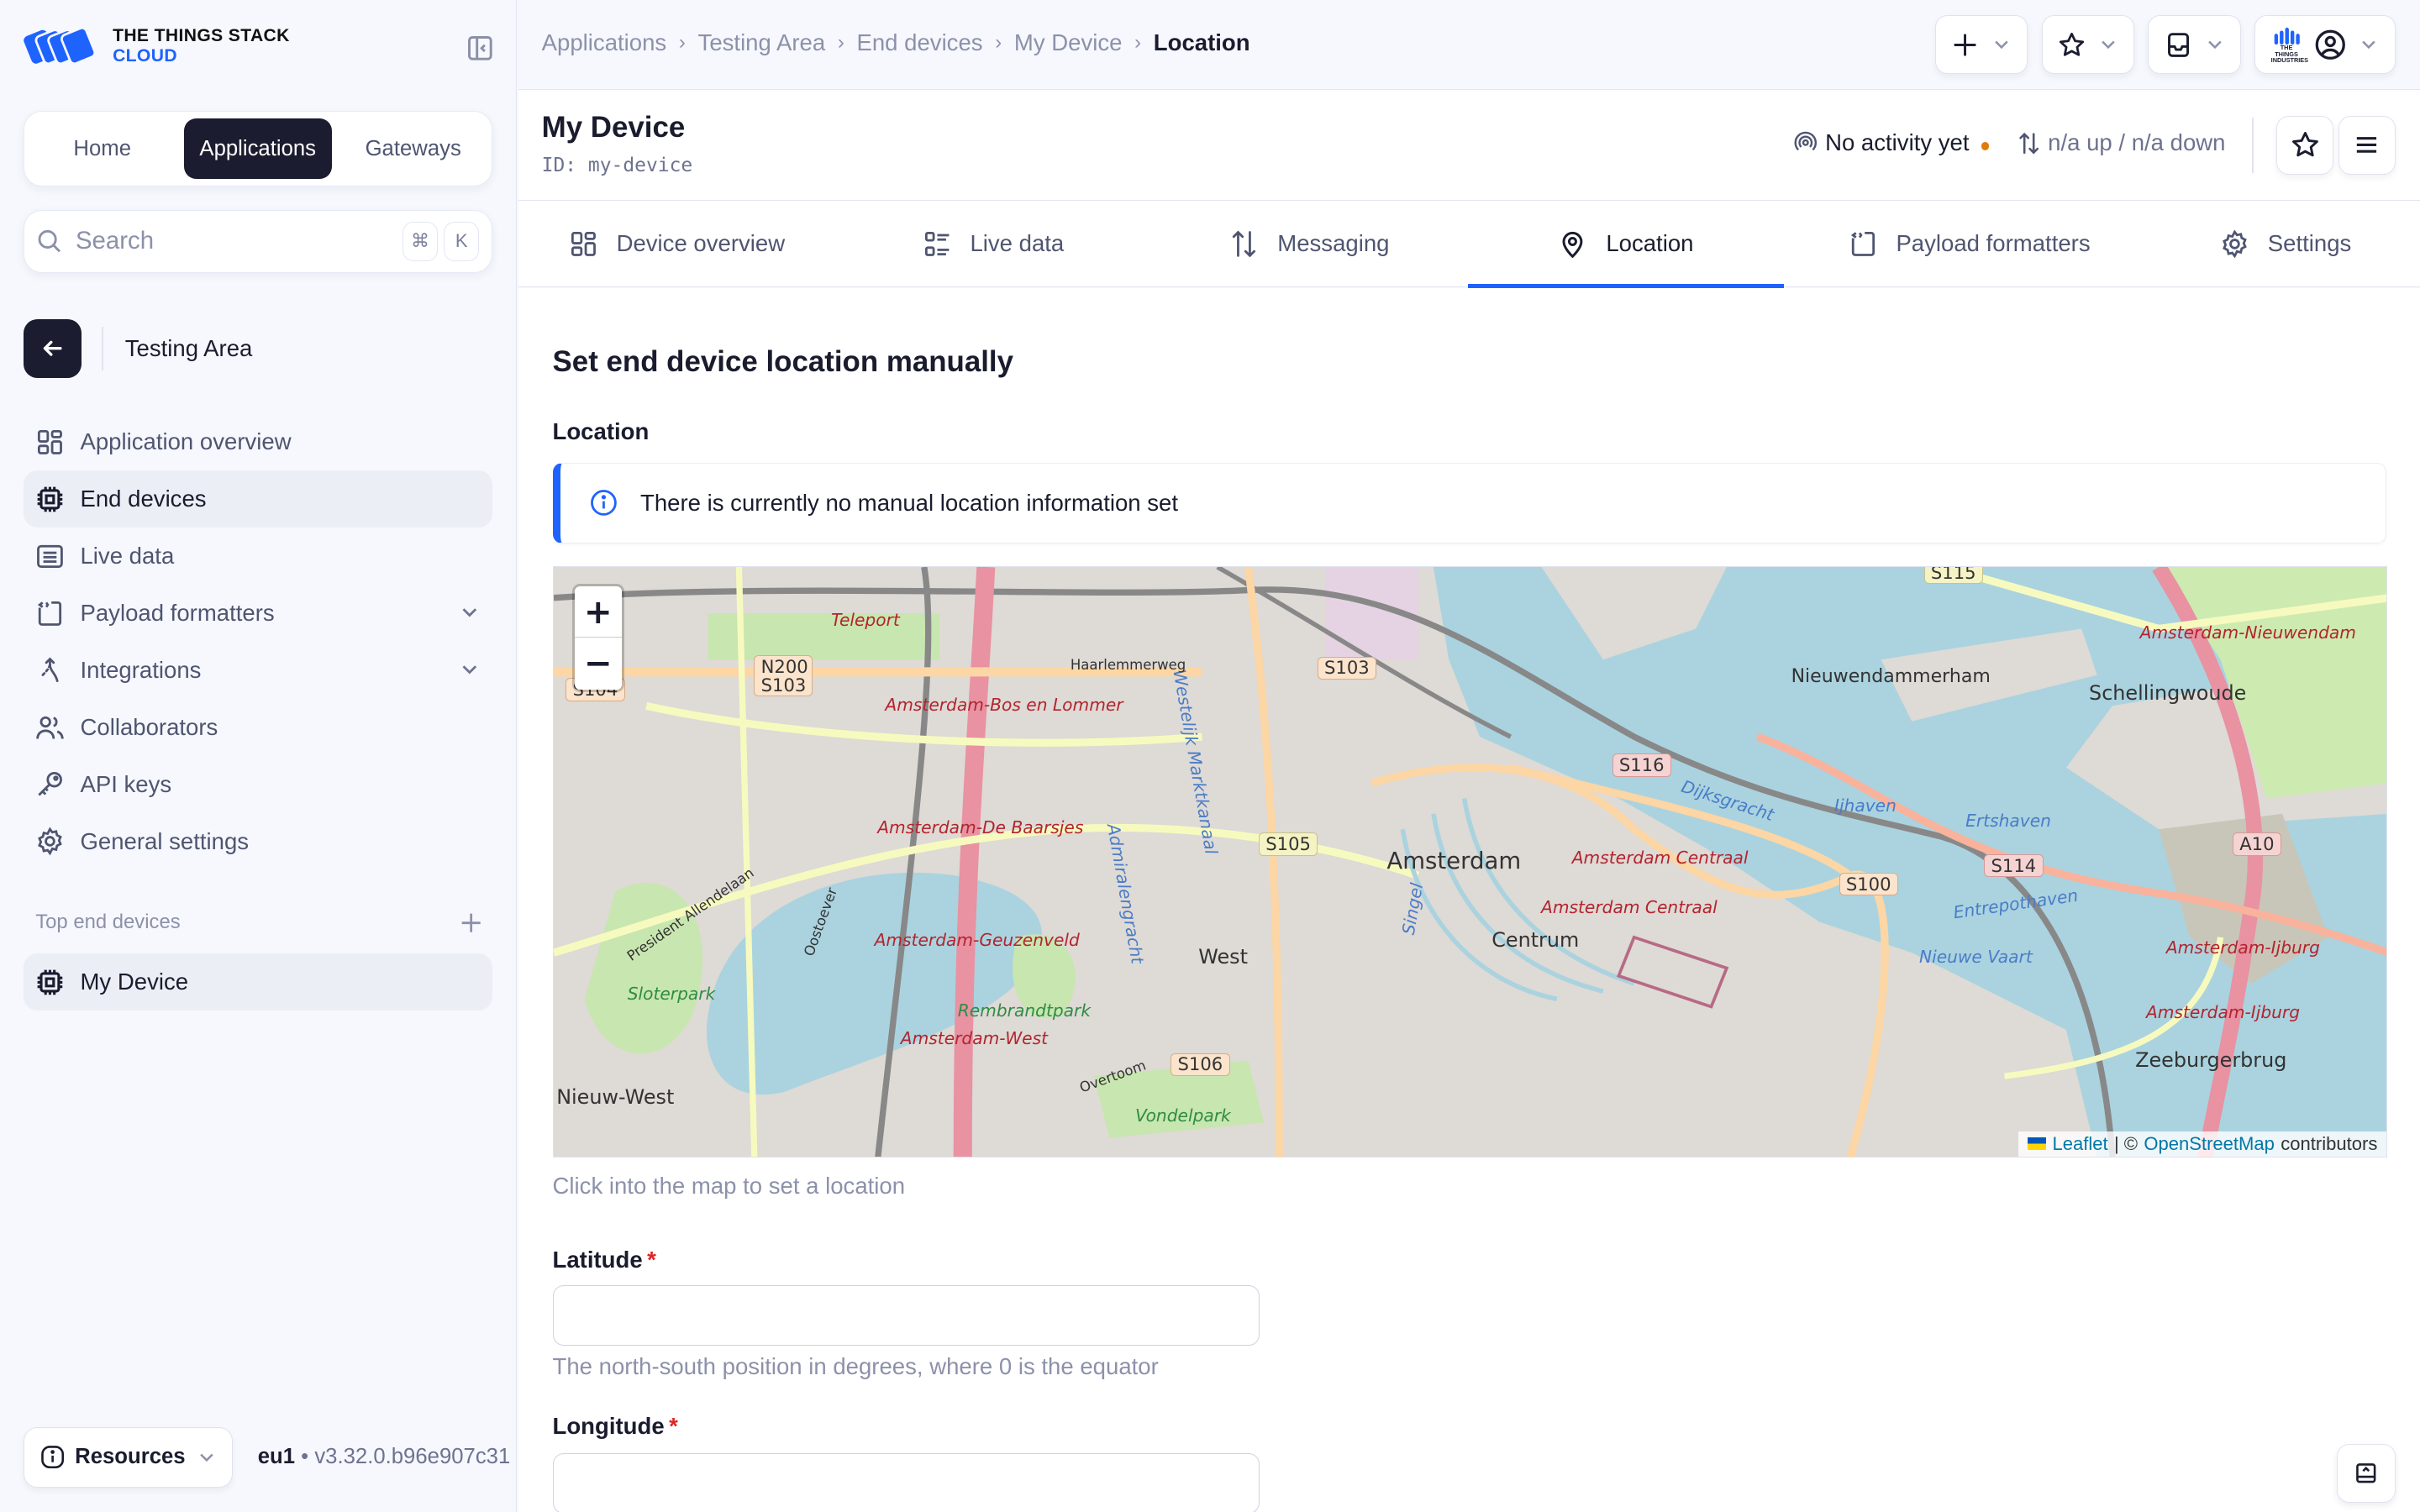  I want to click on page-title: My Device, so click(613, 127).